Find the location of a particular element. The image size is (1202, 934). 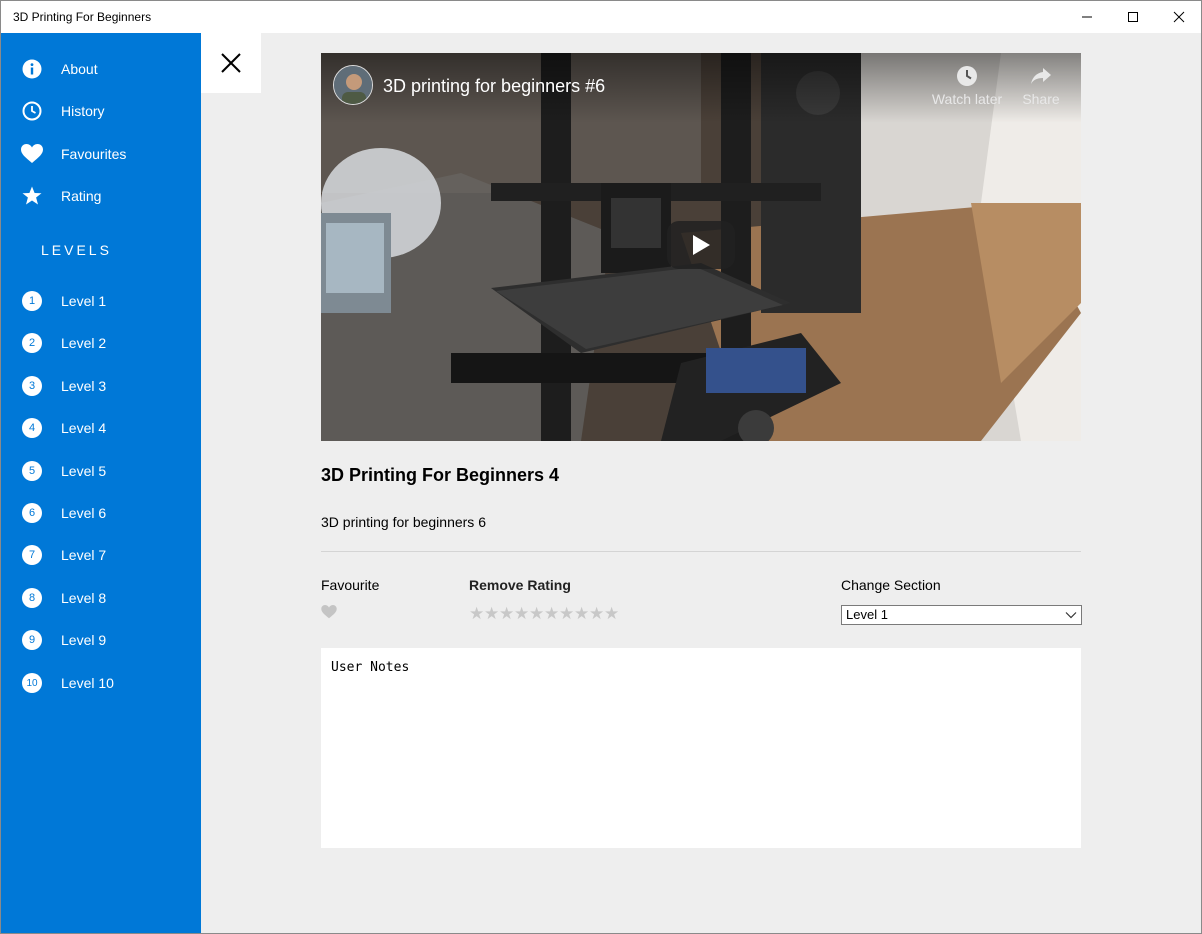

section-select: Level 1 is located at coordinates (961, 615).